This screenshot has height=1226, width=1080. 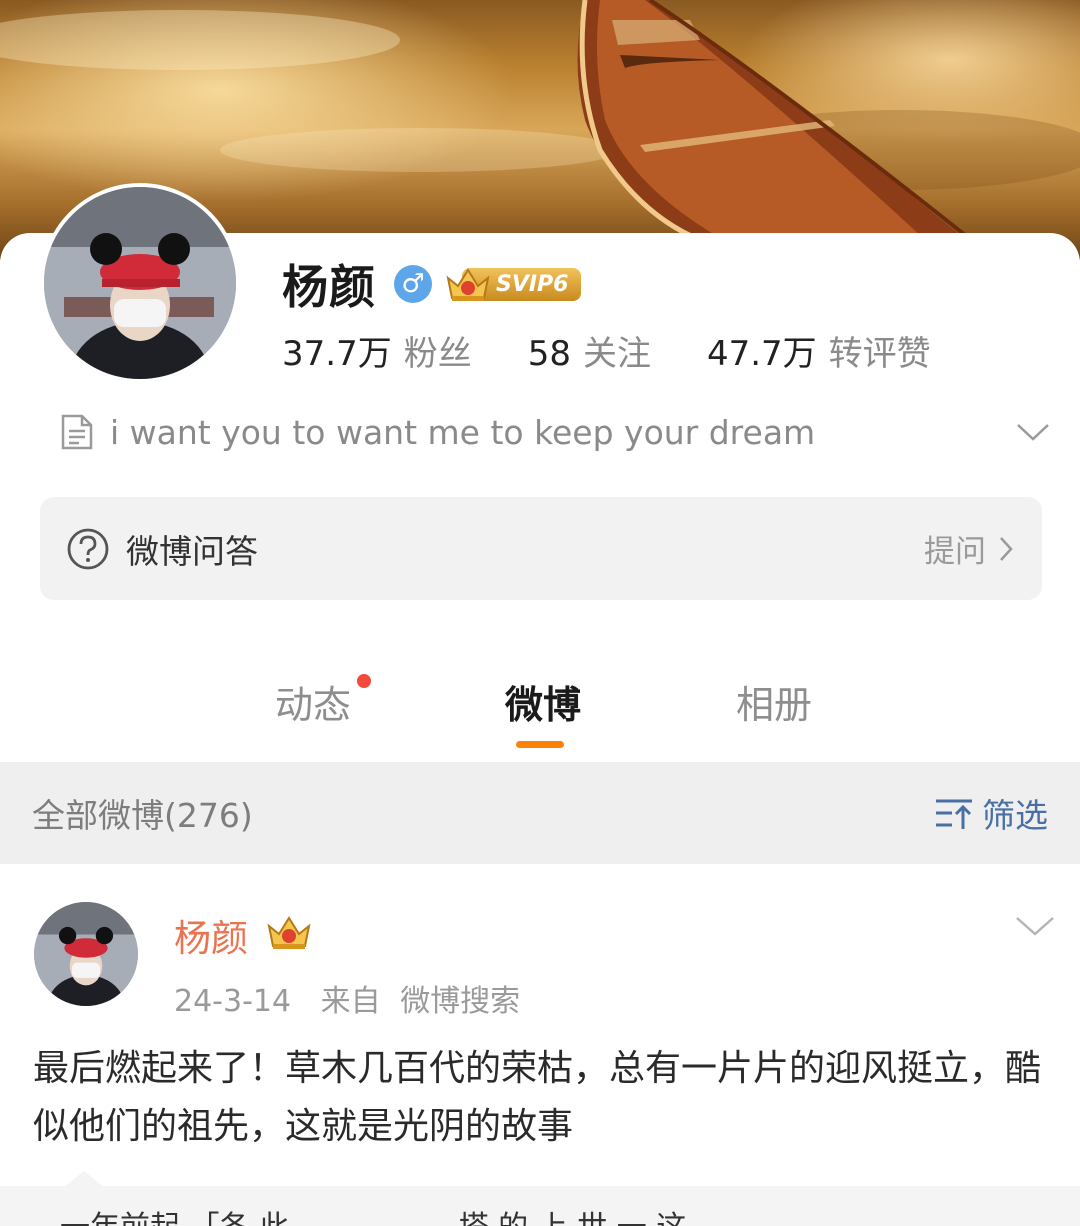 I want to click on qa-label: 微博问答, so click(x=192, y=551).